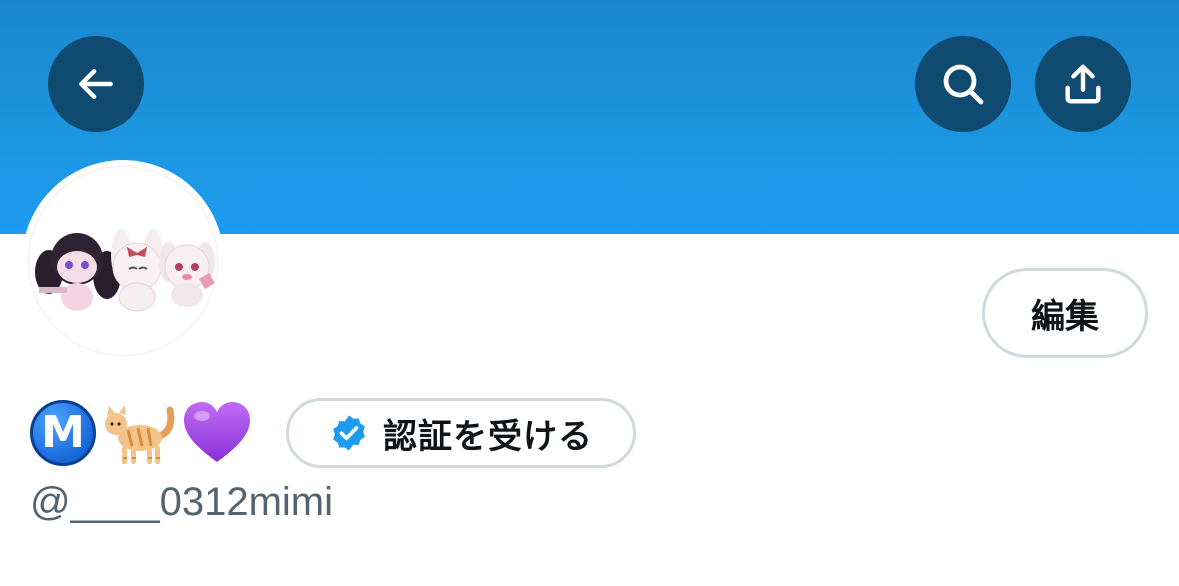  I want to click on edit-profile-button: 編集, so click(1065, 313).